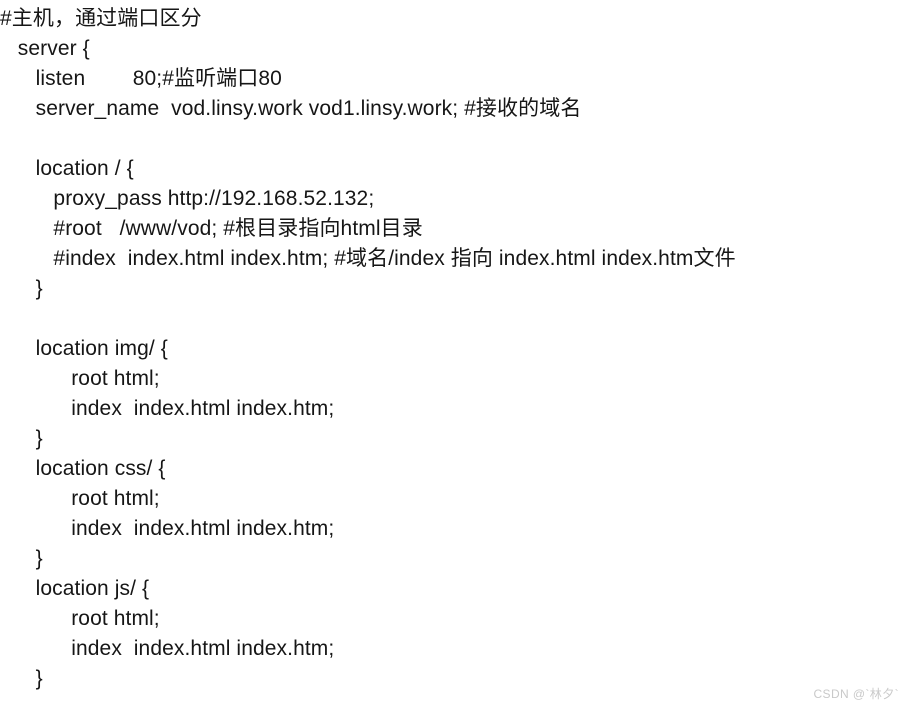 The width and height of the screenshot is (907, 711). Describe the element at coordinates (141, 78) in the screenshot. I see `code-line: listen 80;#监听端口80` at that location.